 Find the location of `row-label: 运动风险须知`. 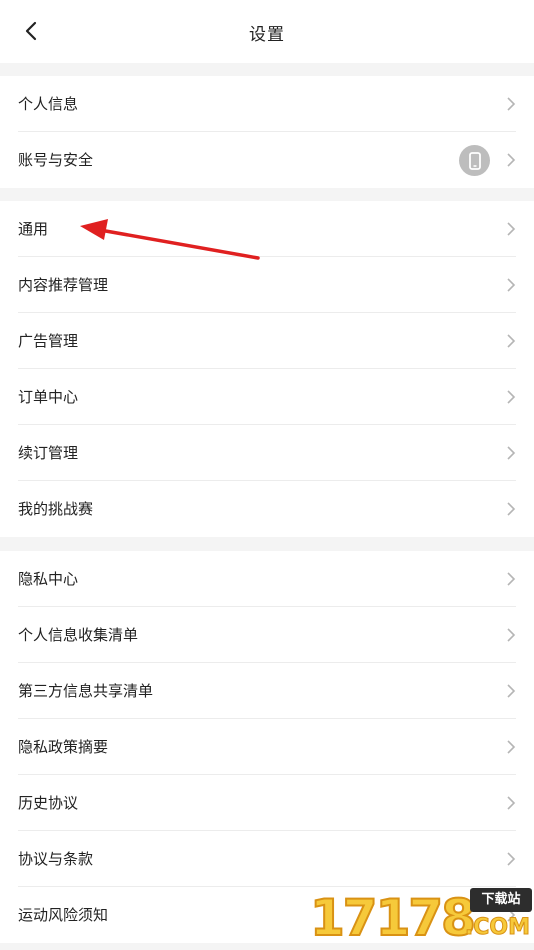

row-label: 运动风险须知 is located at coordinates (63, 915).